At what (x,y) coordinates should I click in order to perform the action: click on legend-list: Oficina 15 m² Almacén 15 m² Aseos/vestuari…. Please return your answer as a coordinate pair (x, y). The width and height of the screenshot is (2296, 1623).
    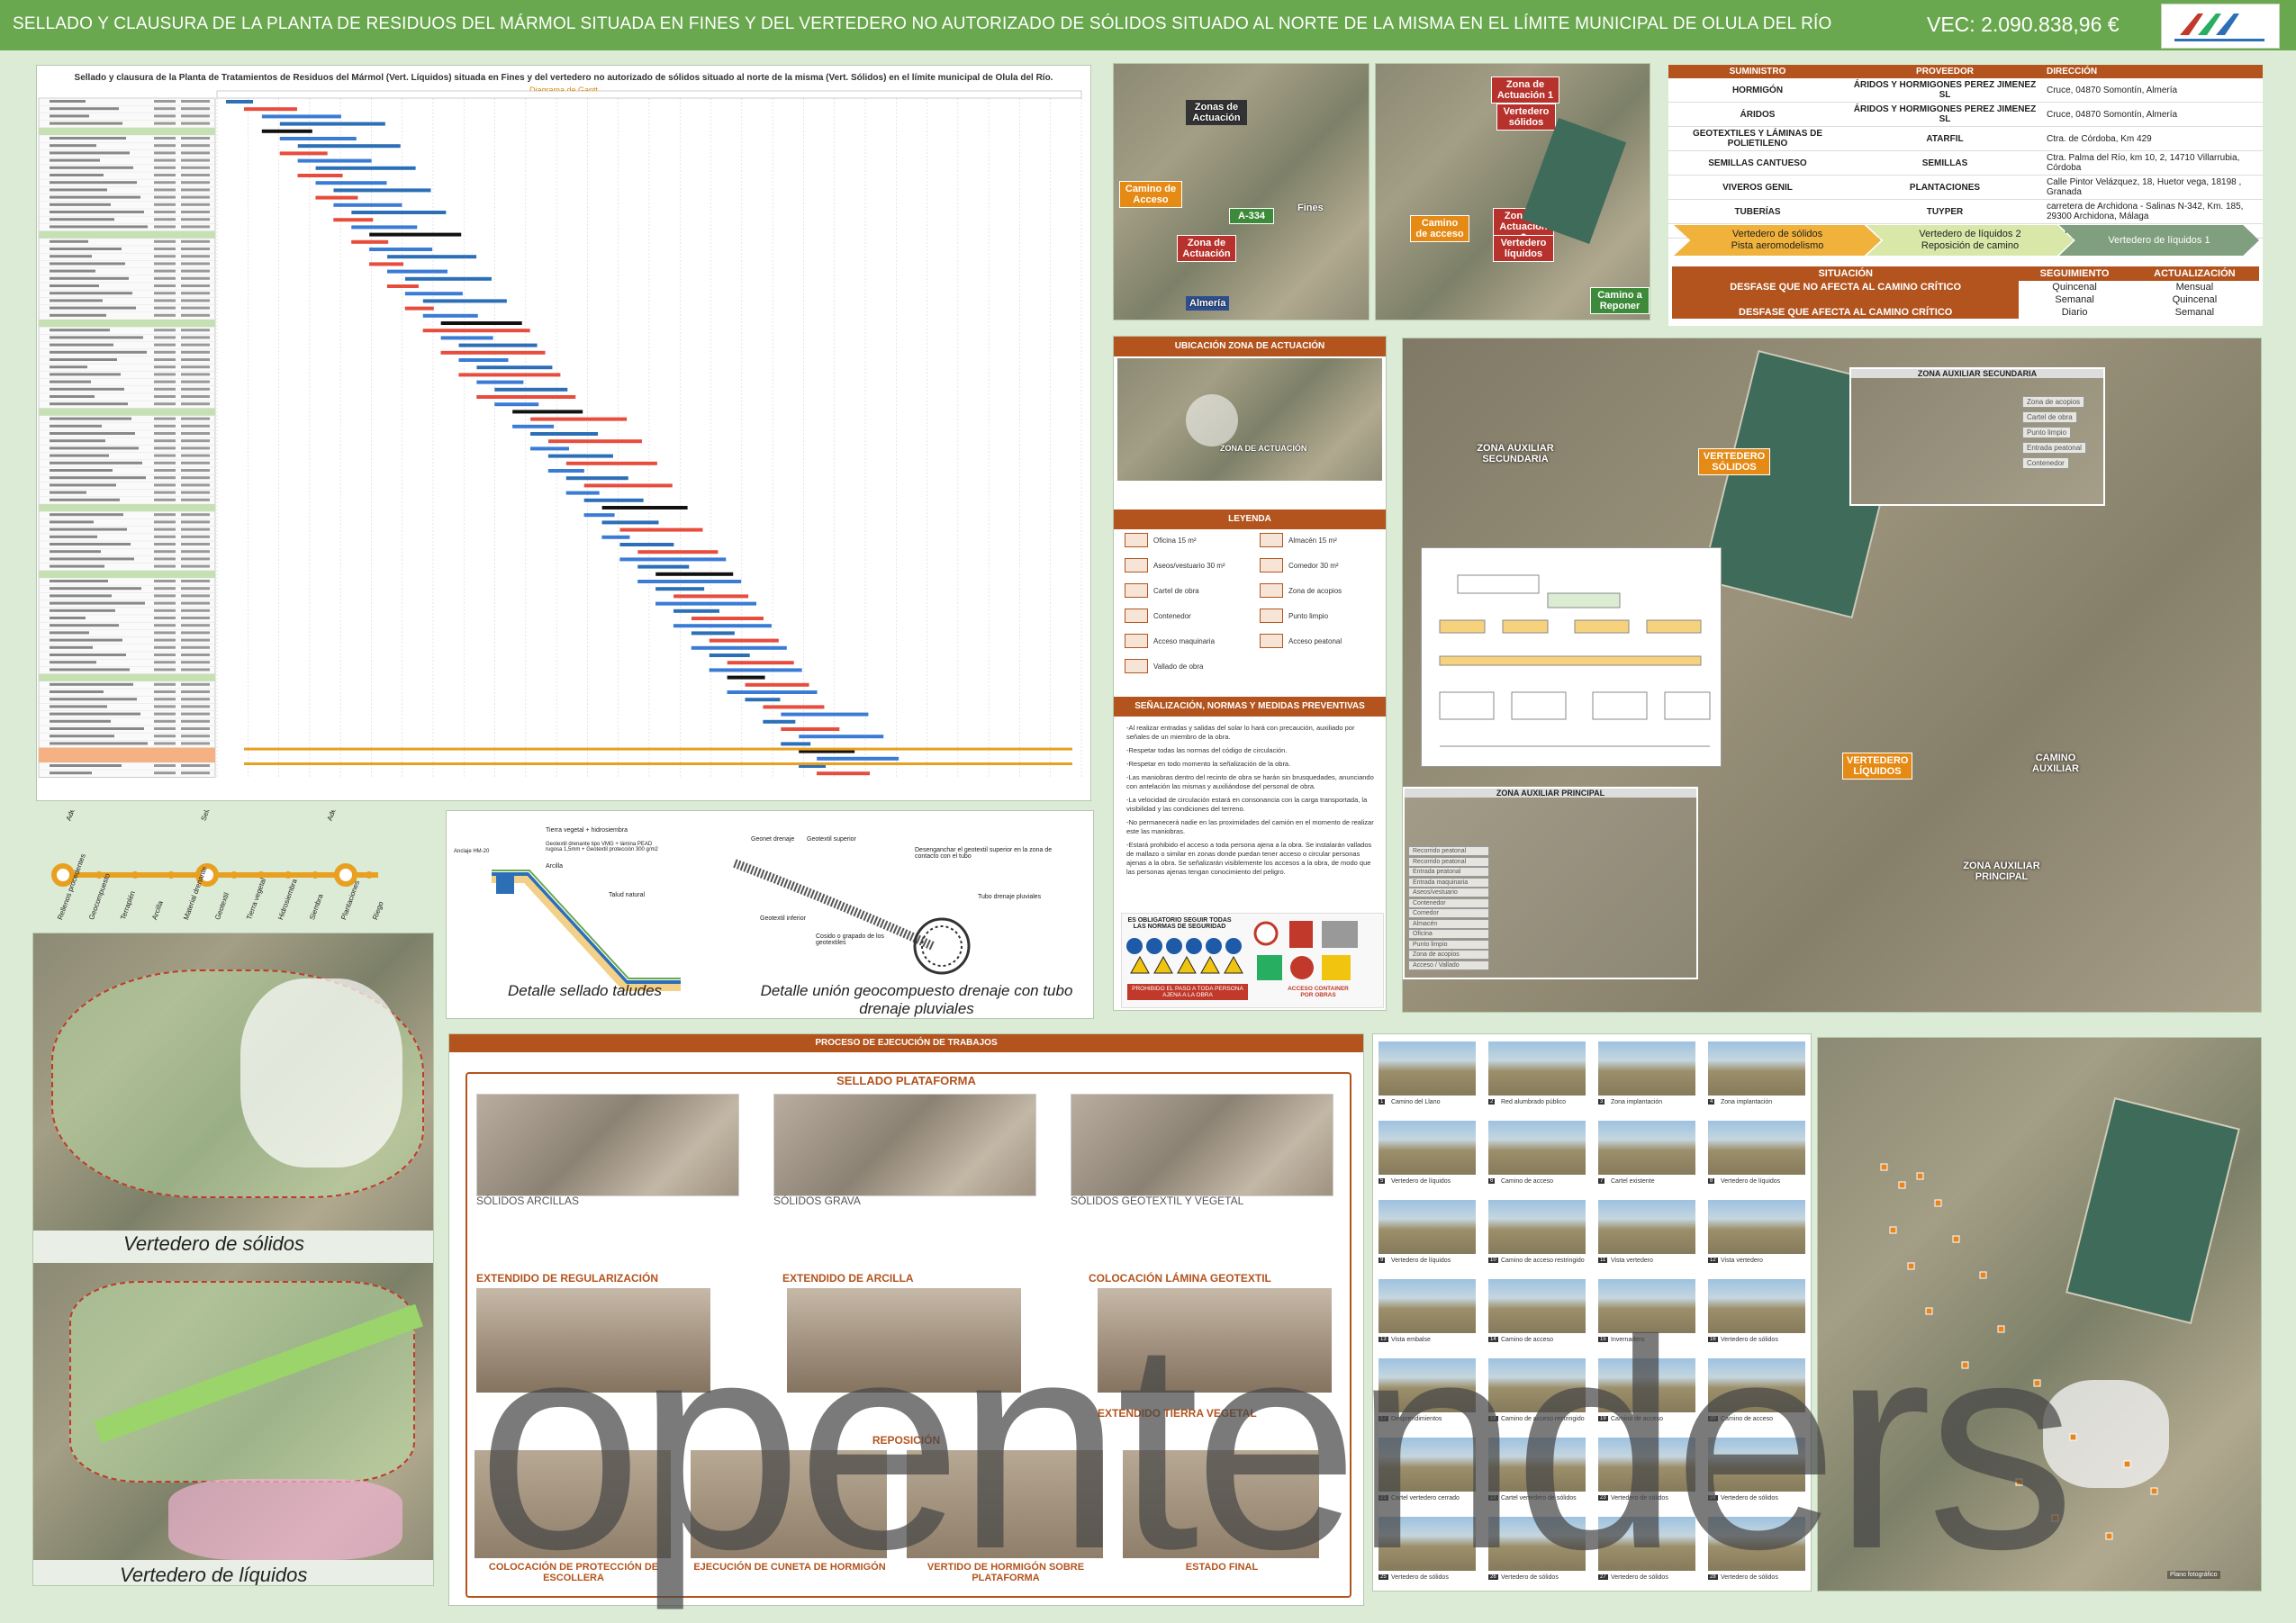
    Looking at the image, I should click on (1250, 605).